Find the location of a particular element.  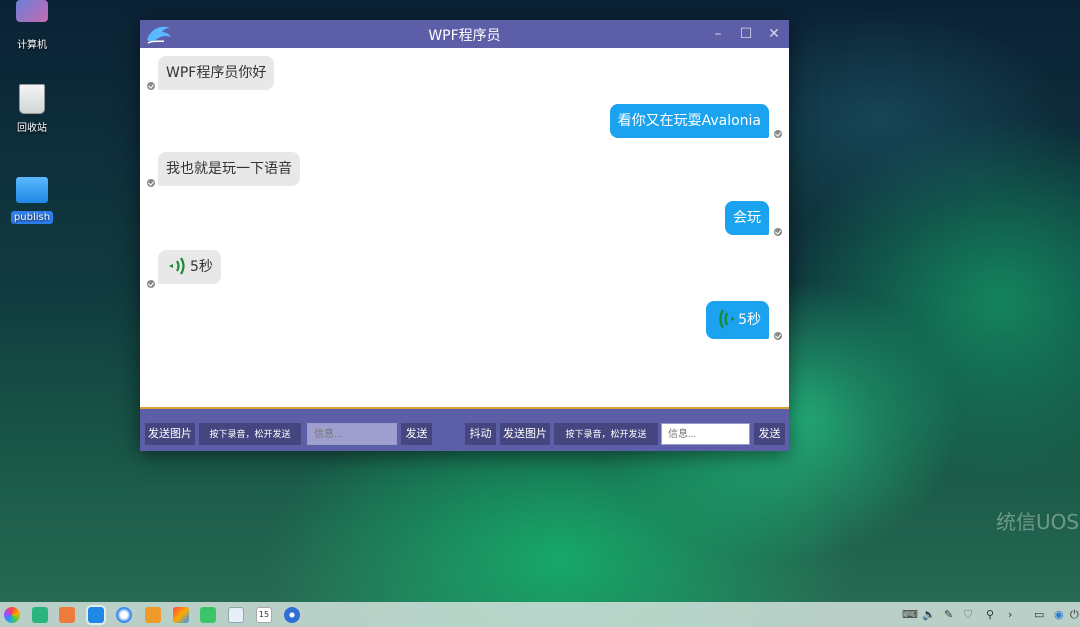

os-watermark: 统信UOS is located at coordinates (1038, 522).